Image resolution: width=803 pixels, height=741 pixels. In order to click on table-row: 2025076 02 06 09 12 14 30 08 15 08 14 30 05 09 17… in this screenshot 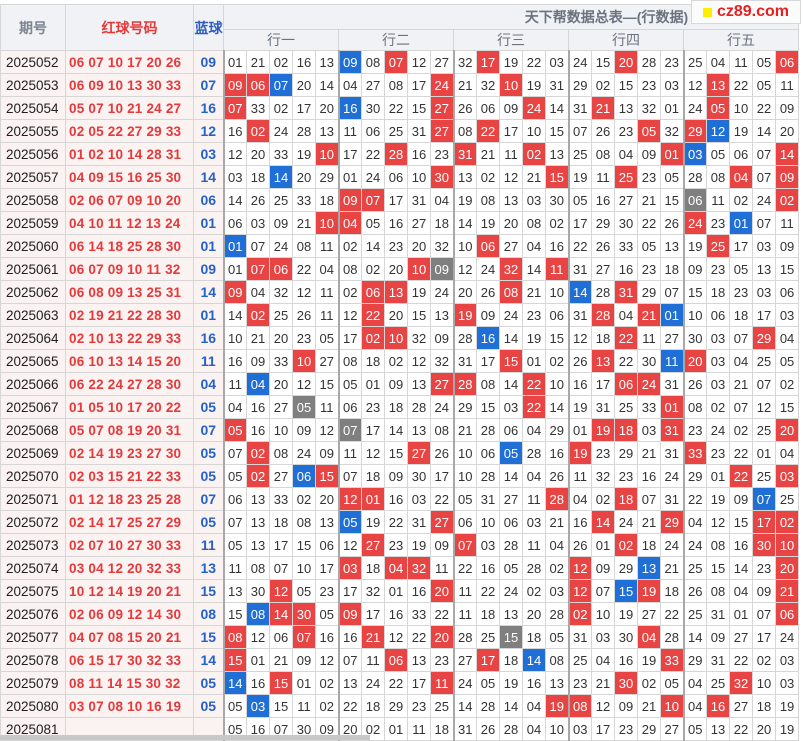, I will do `click(400, 614)`.